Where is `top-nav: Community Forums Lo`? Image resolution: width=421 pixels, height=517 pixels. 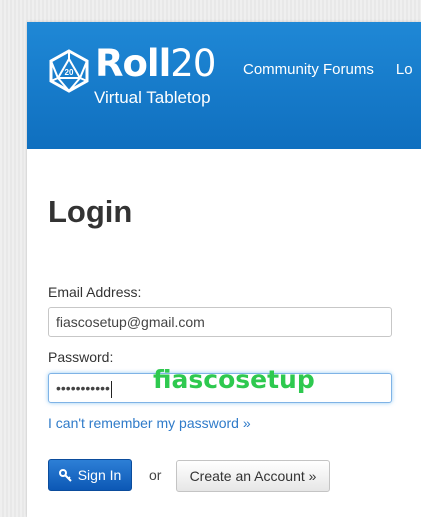 top-nav: Community Forums Lo is located at coordinates (332, 69).